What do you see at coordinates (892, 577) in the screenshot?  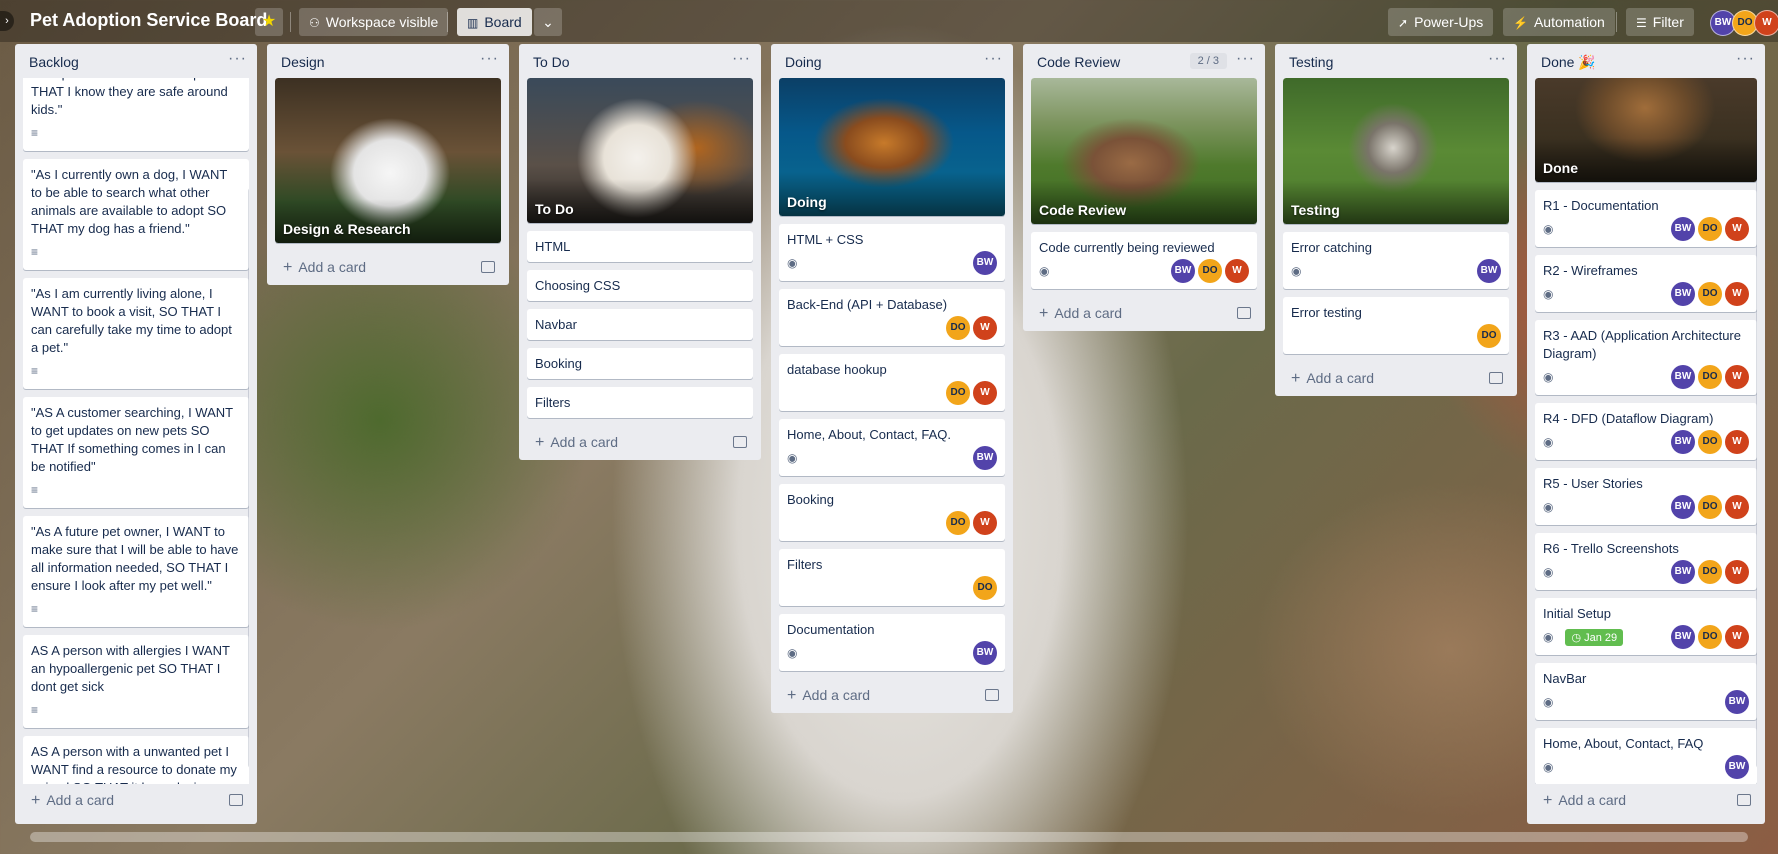 I see `card: Filters DO` at bounding box center [892, 577].